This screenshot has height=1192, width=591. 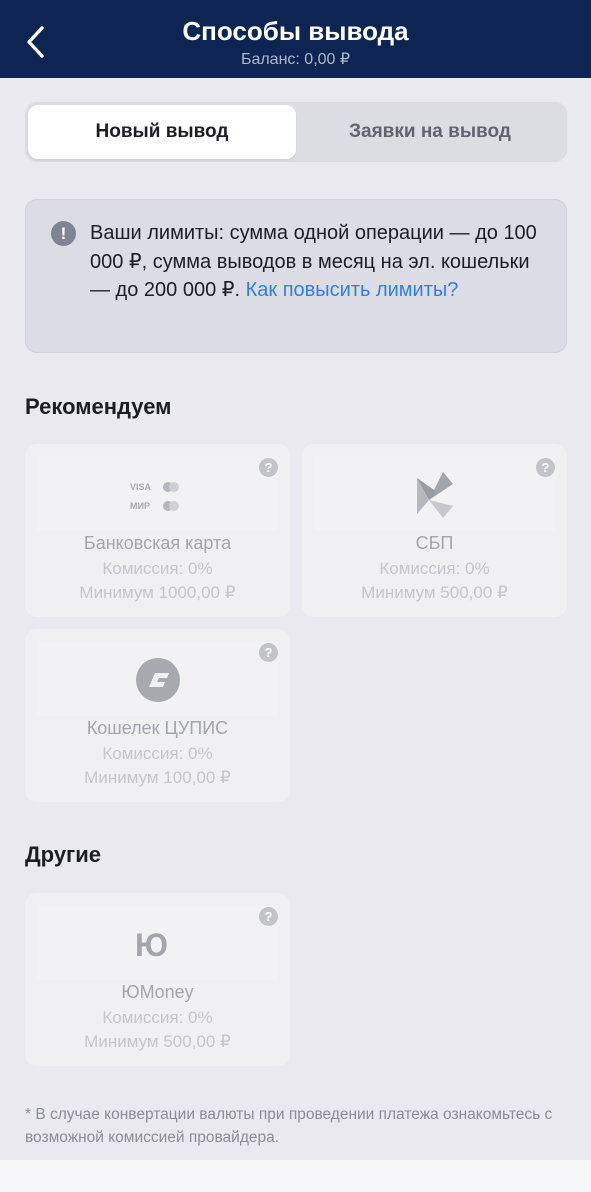 I want to click on method-name: Банковская карта, so click(x=157, y=543).